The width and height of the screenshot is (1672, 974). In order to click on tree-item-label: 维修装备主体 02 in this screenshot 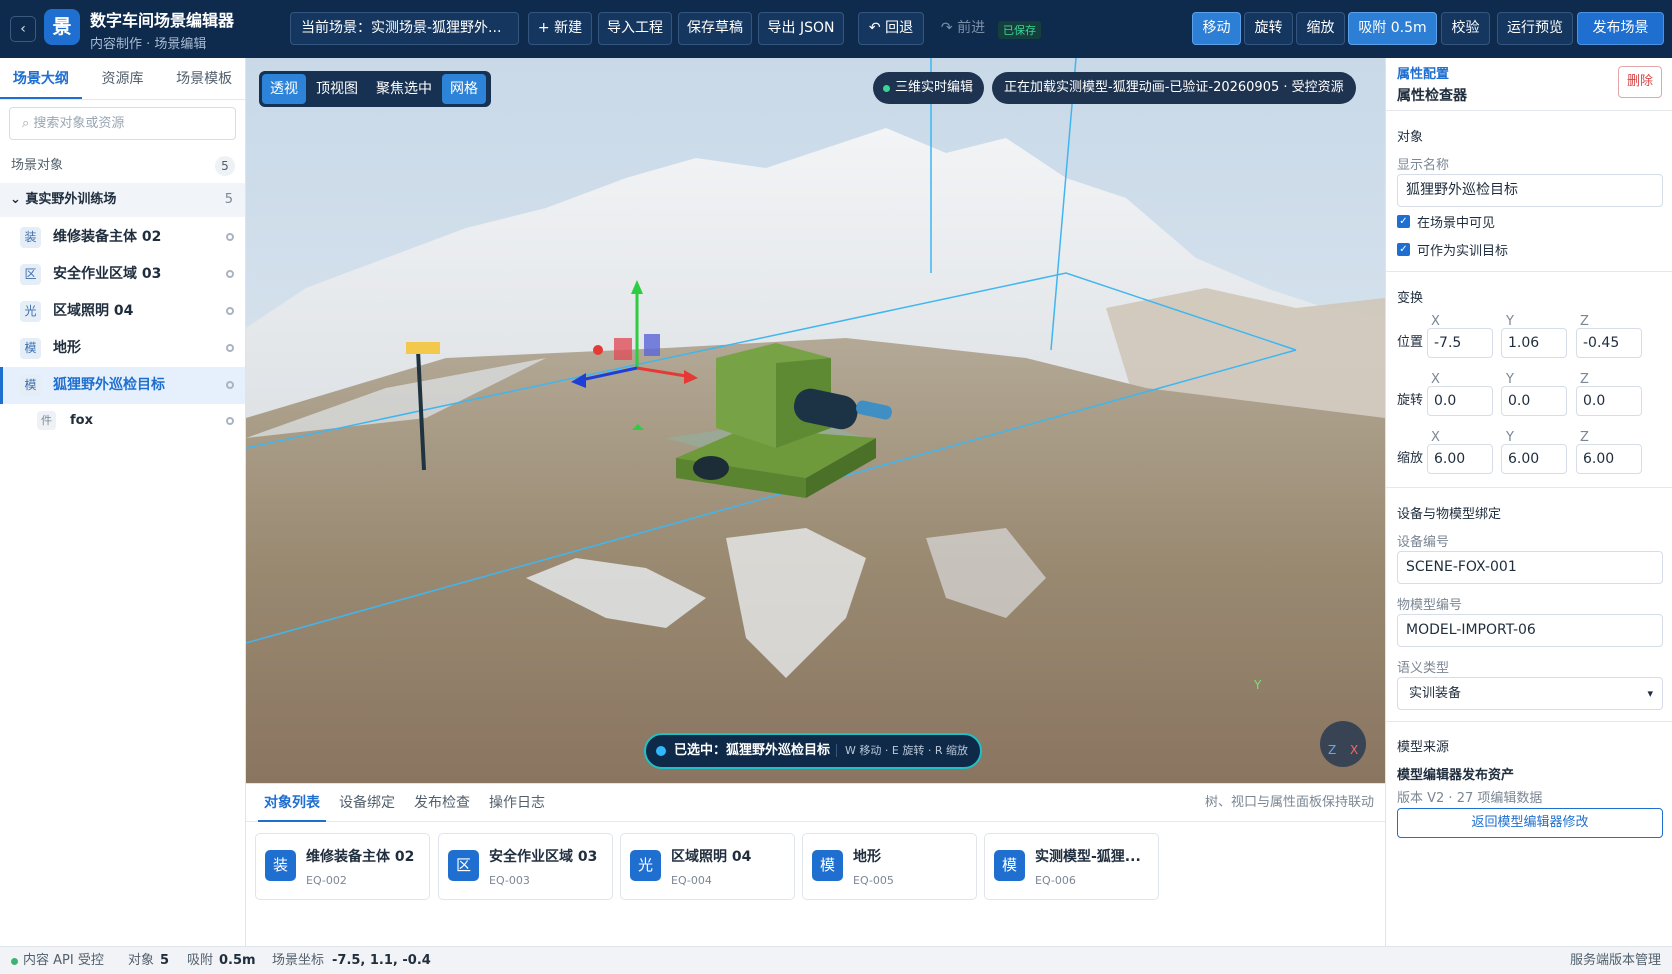, I will do `click(107, 237)`.